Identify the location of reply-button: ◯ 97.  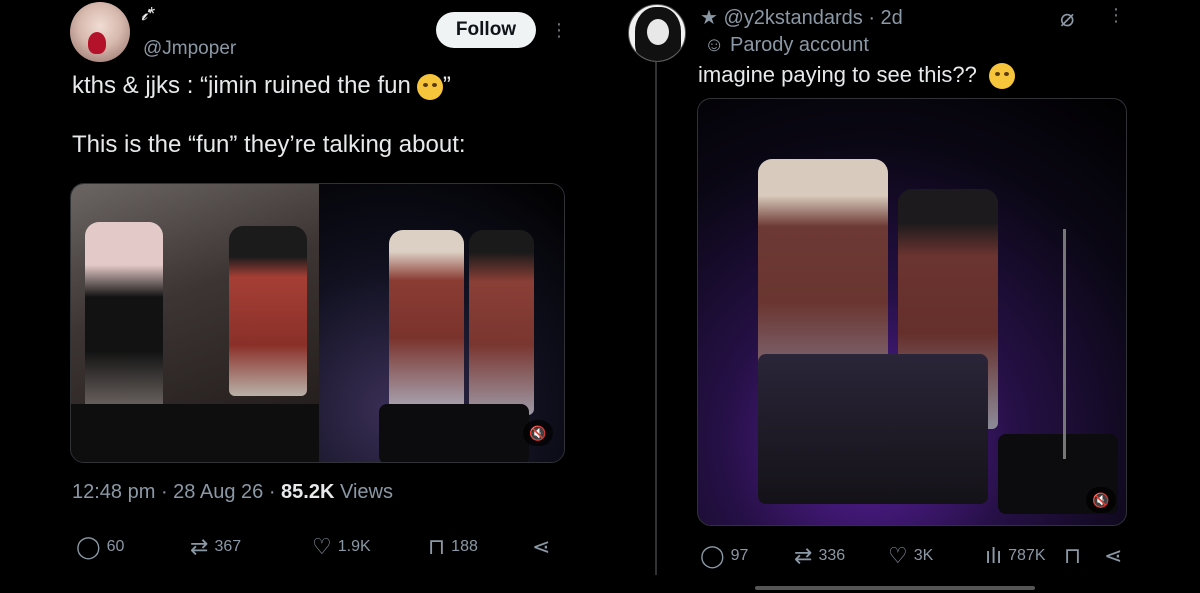
(724, 556).